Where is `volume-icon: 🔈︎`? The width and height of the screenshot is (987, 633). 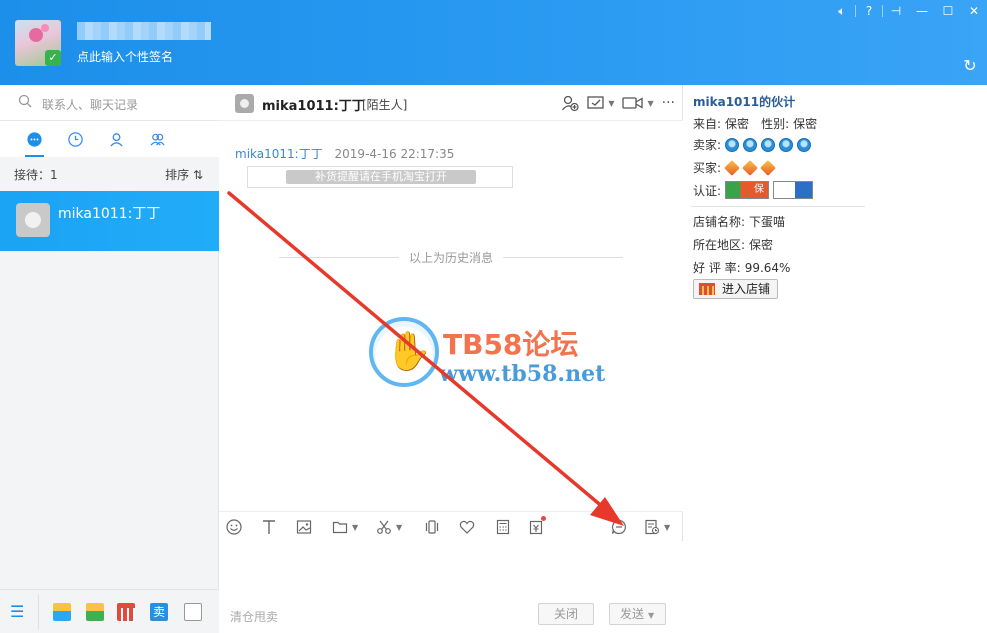 volume-icon: 🔈︎ is located at coordinates (842, 11).